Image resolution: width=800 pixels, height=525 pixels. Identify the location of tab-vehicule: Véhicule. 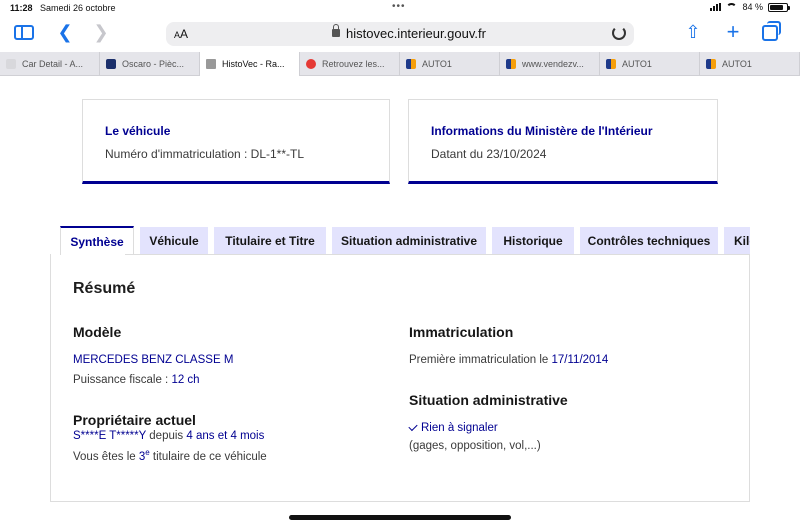
(174, 241).